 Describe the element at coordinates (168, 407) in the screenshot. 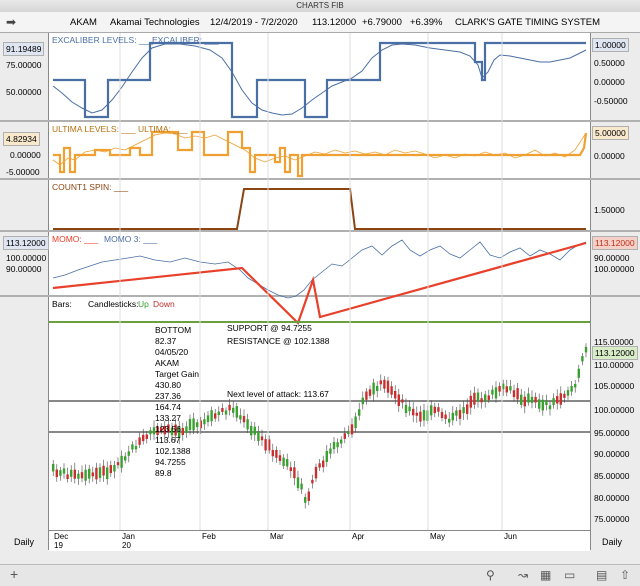

I see `info-line: 164.74` at that location.